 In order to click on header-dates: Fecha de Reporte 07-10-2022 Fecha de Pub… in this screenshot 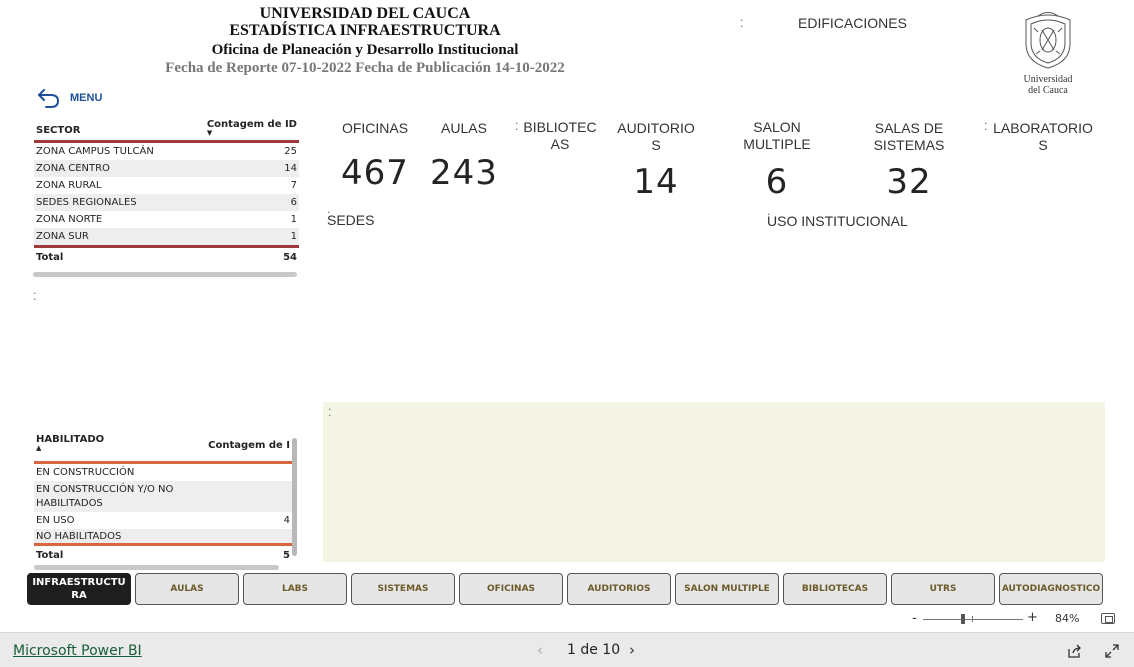, I will do `click(365, 68)`.